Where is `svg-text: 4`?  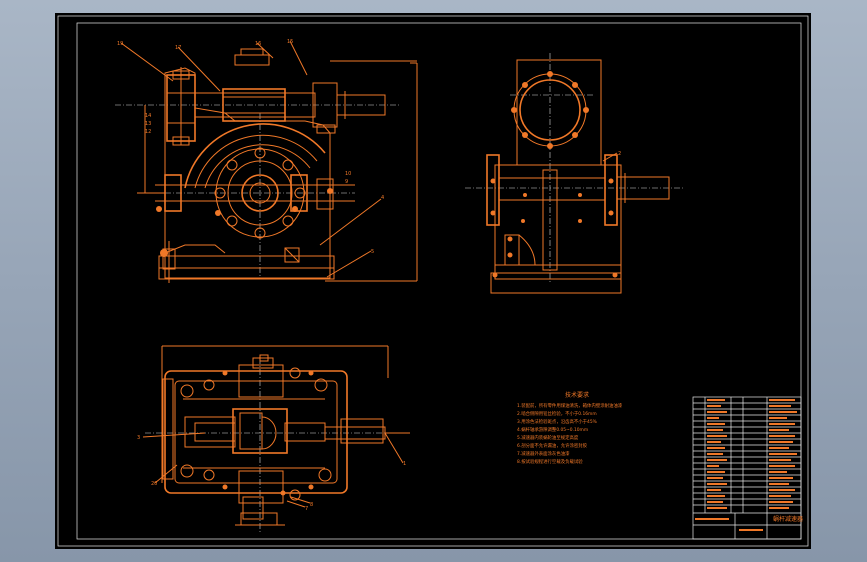
svg-text: 4 is located at coordinates (382, 198).